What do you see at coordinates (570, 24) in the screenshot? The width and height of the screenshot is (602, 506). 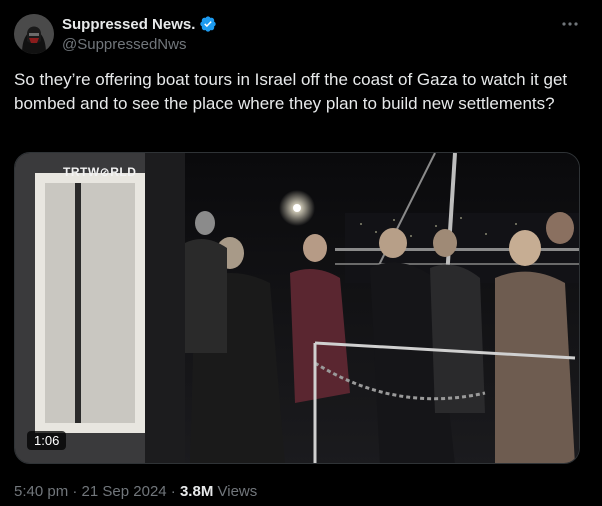 I see `more-options-icon` at bounding box center [570, 24].